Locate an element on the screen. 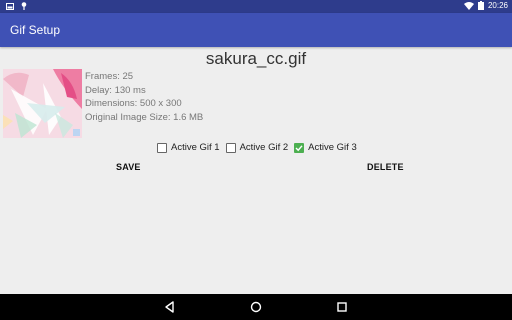  checkbox-checked-icon is located at coordinates (299, 147).